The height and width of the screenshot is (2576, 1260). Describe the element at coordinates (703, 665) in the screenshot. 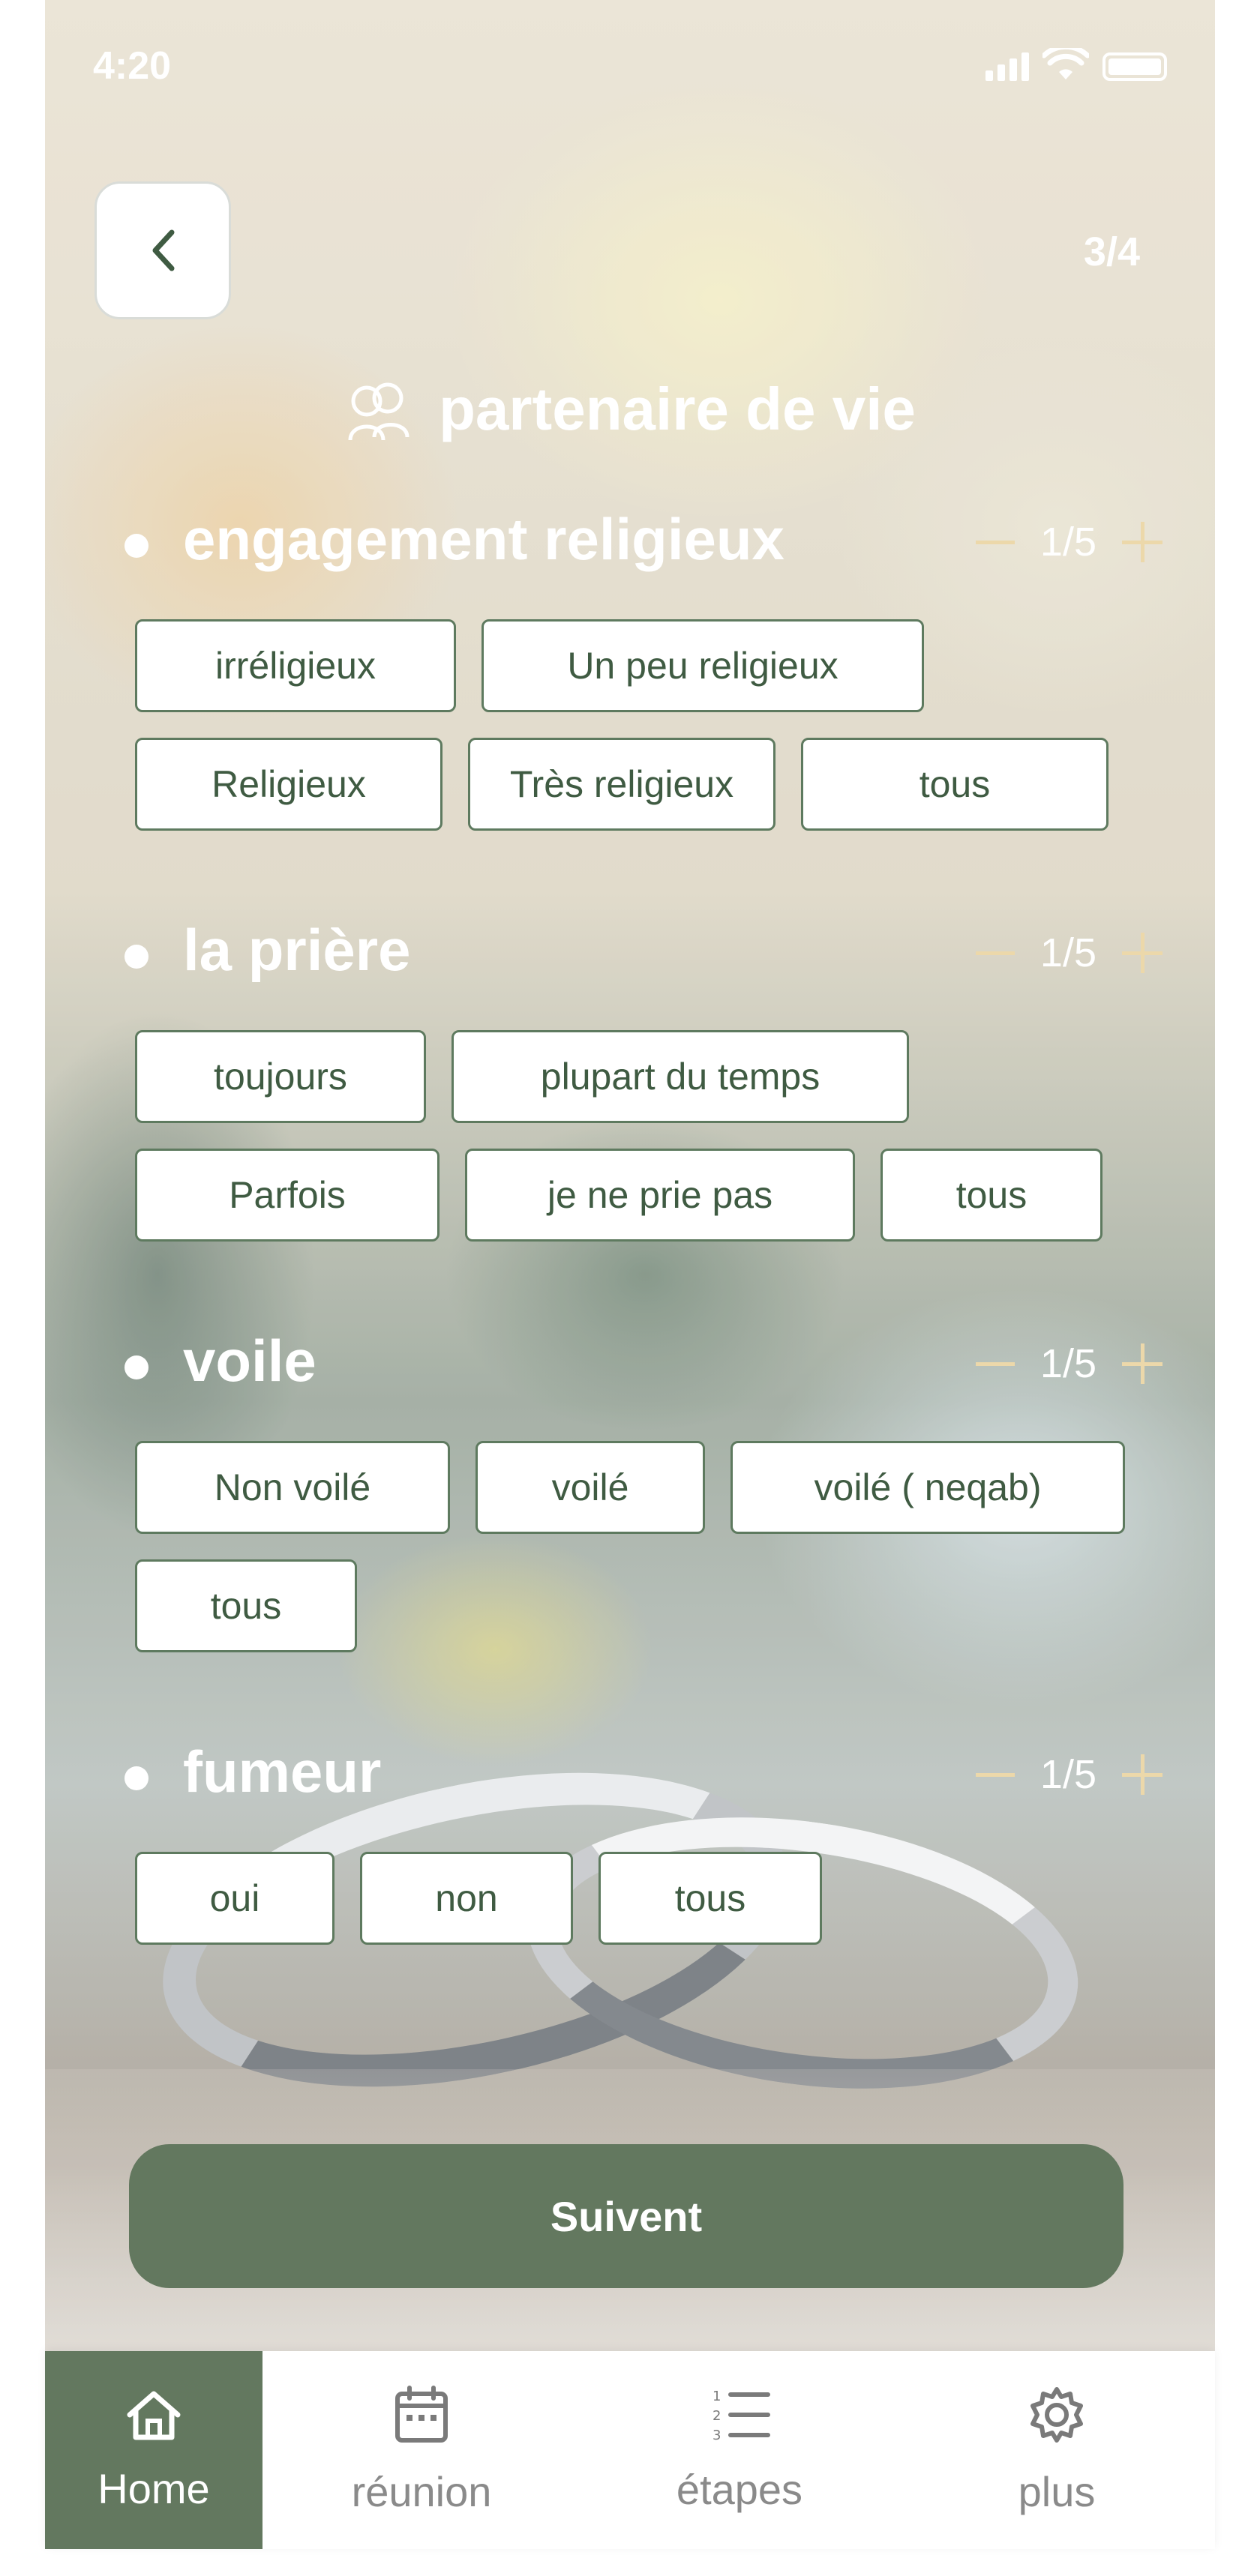

I see `option-chip: Un peu religieux` at that location.